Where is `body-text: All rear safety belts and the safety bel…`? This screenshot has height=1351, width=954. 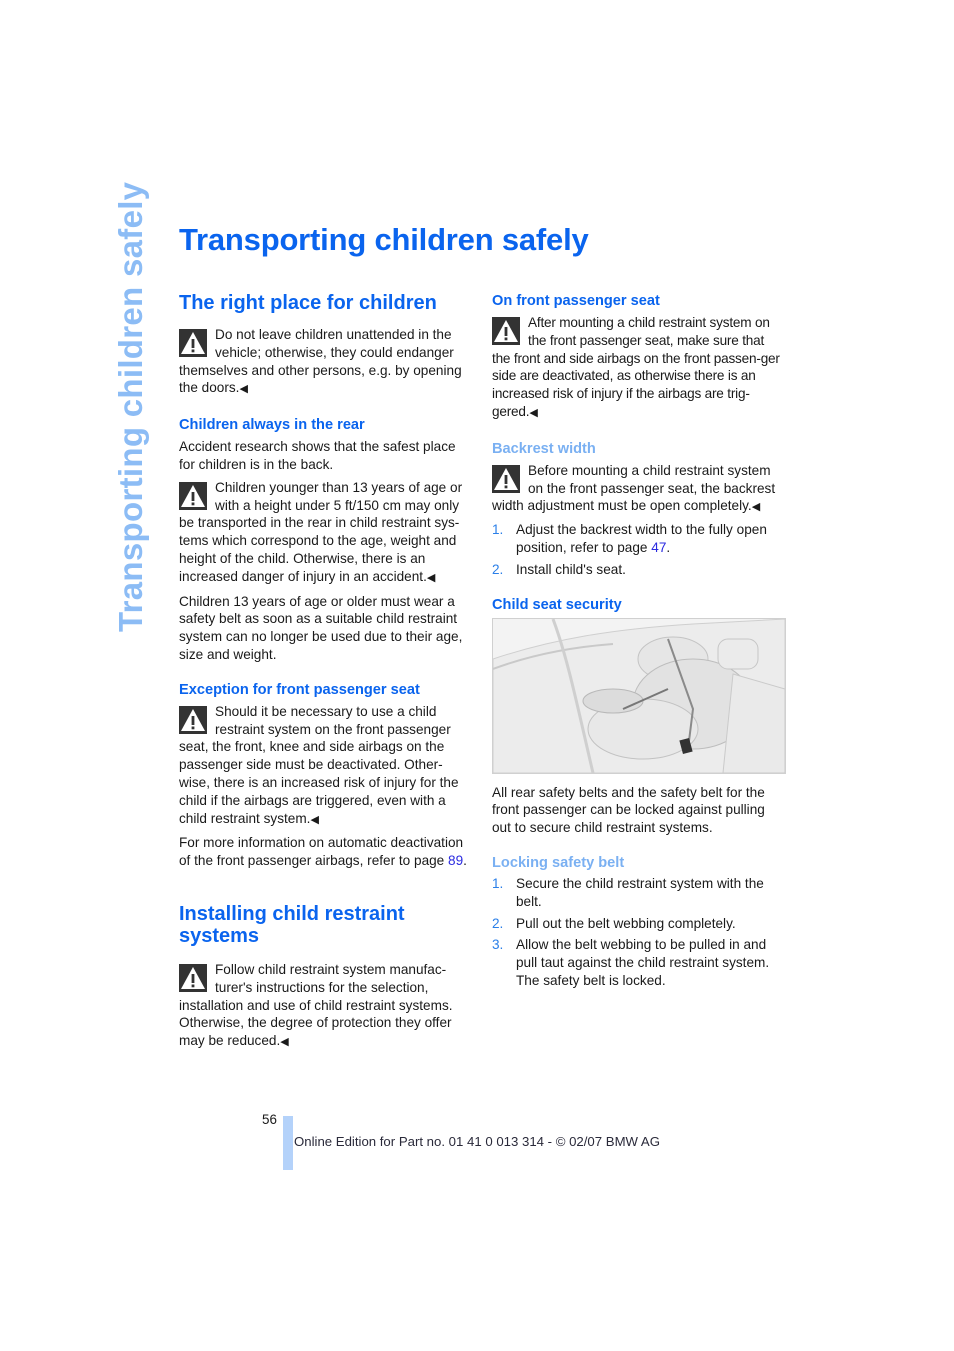
body-text: All rear safety belts and the safety bel… is located at coordinates (628, 810).